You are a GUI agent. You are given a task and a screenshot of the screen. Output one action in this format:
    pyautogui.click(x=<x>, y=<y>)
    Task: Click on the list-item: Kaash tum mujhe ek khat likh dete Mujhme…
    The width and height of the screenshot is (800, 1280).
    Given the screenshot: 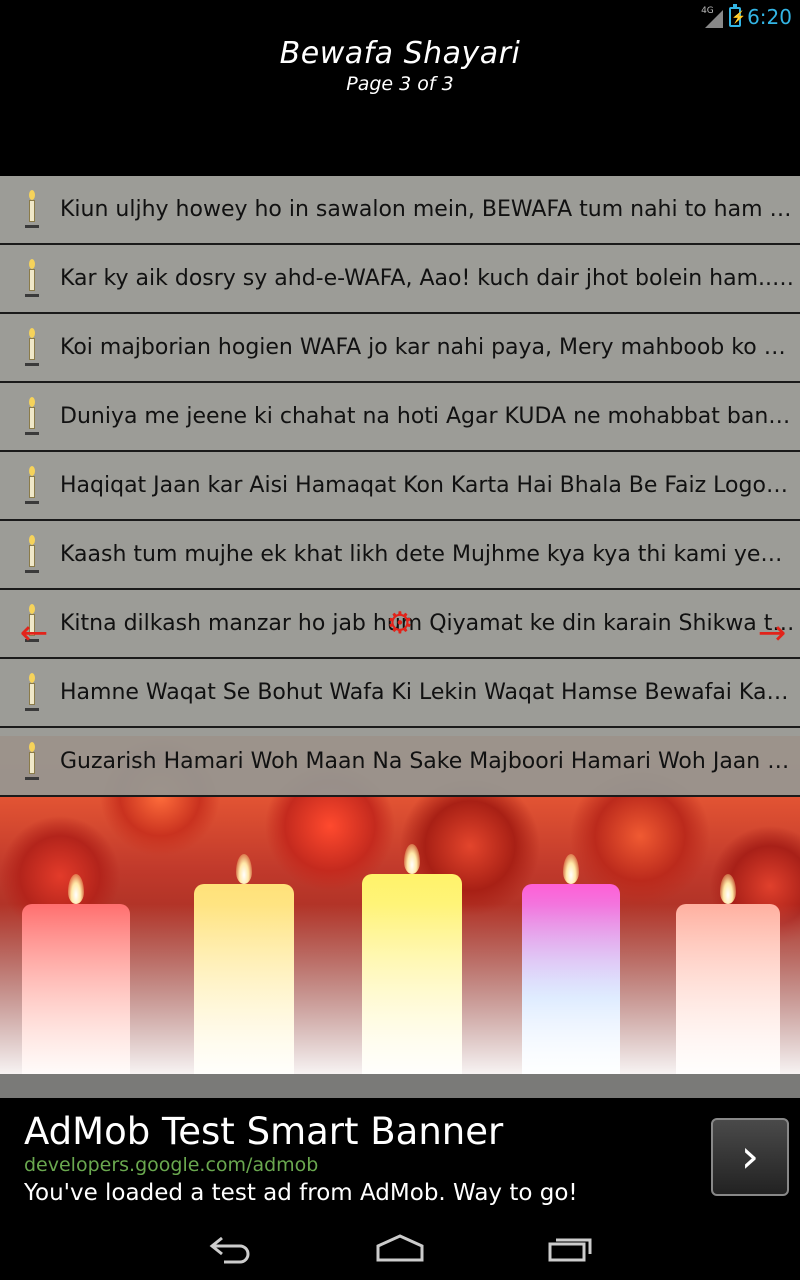 What is the action you would take?
    pyautogui.click(x=400, y=555)
    